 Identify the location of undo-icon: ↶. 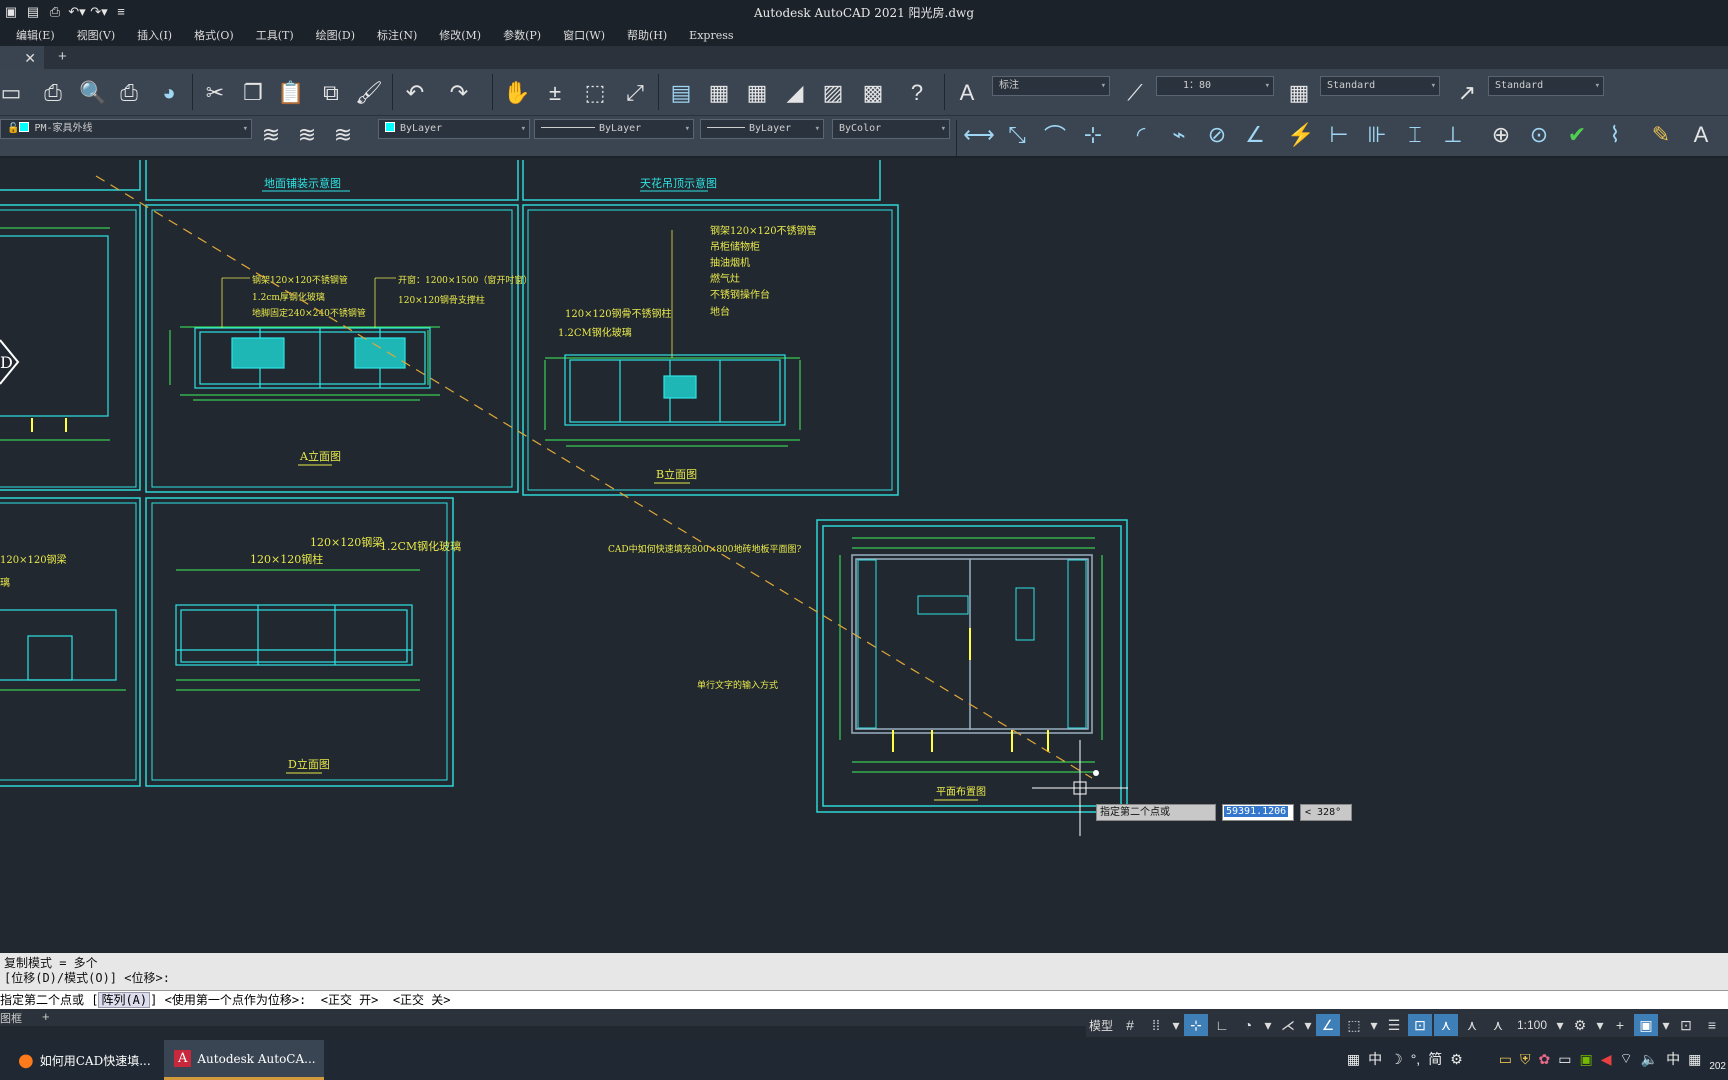
(415, 93).